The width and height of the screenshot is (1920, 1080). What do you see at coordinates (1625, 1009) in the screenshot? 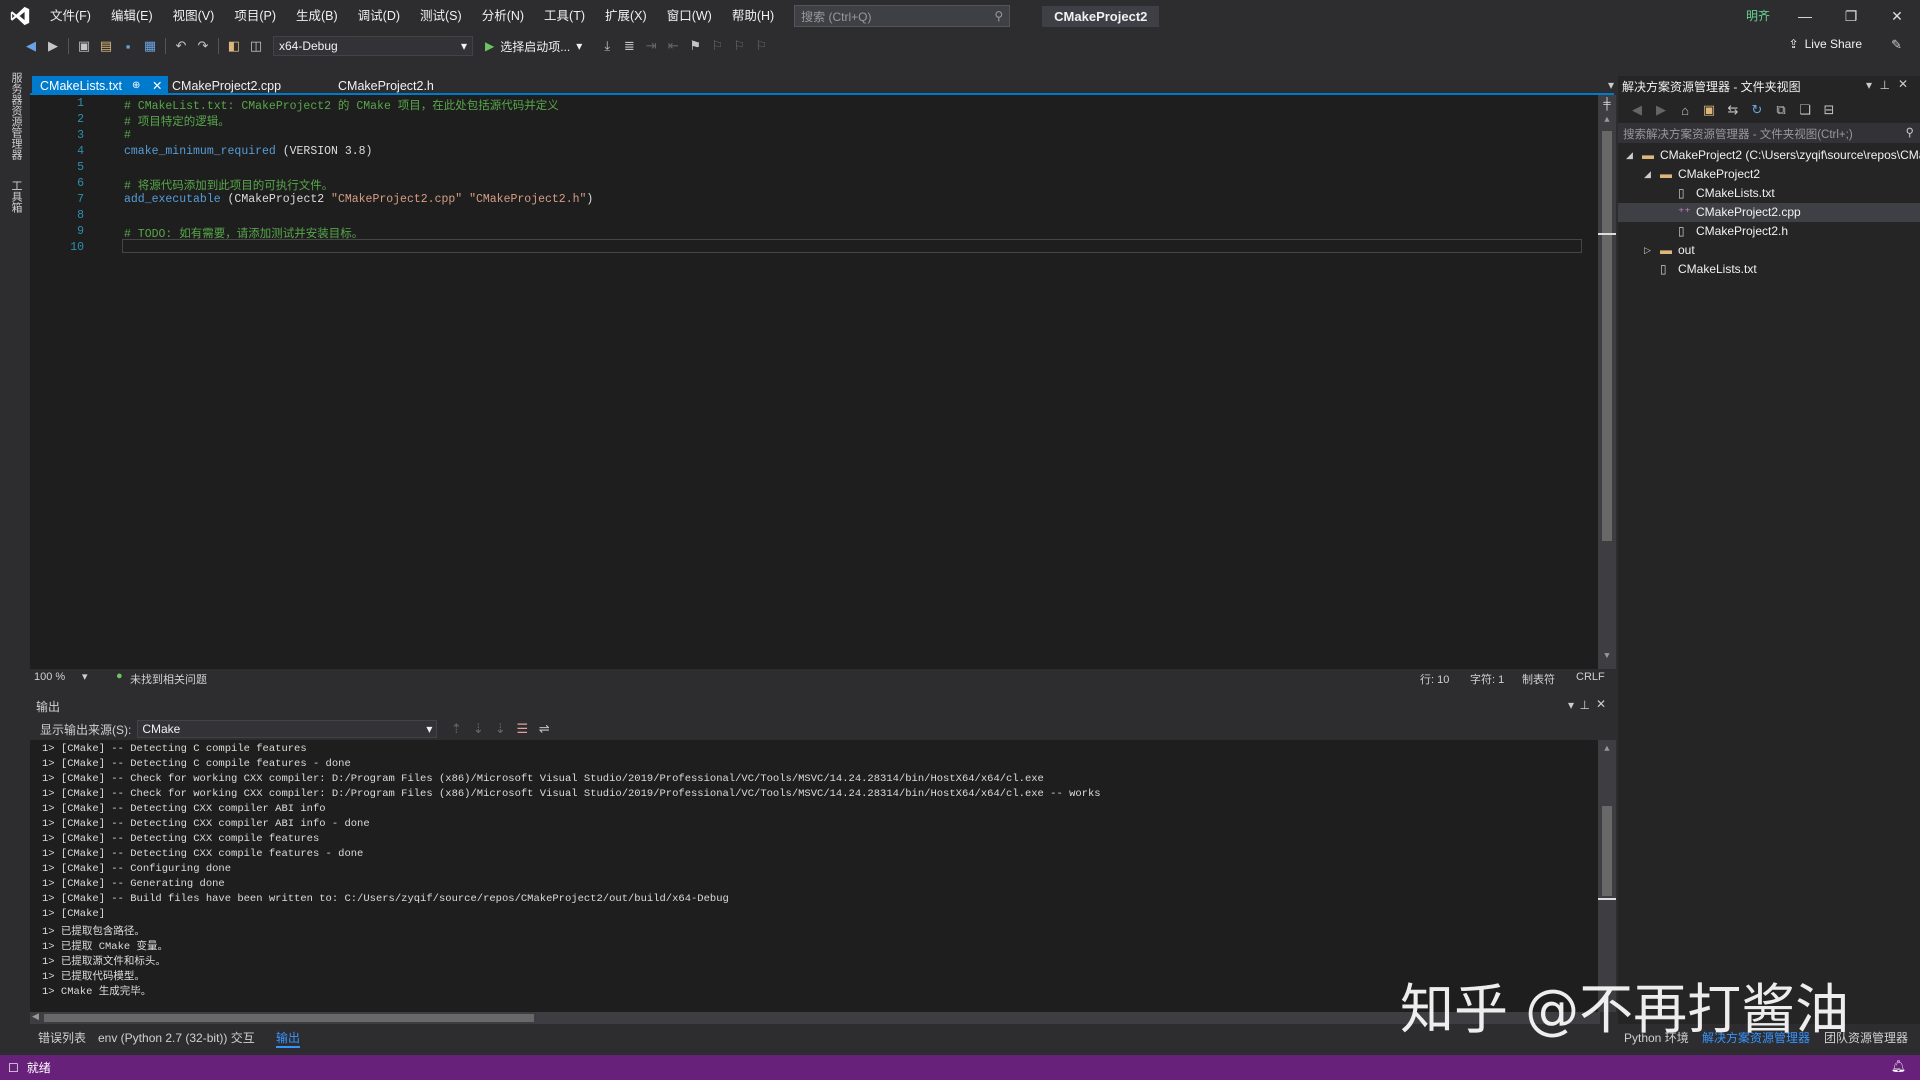
I see `watermark: 知乎 @不再打酱油` at bounding box center [1625, 1009].